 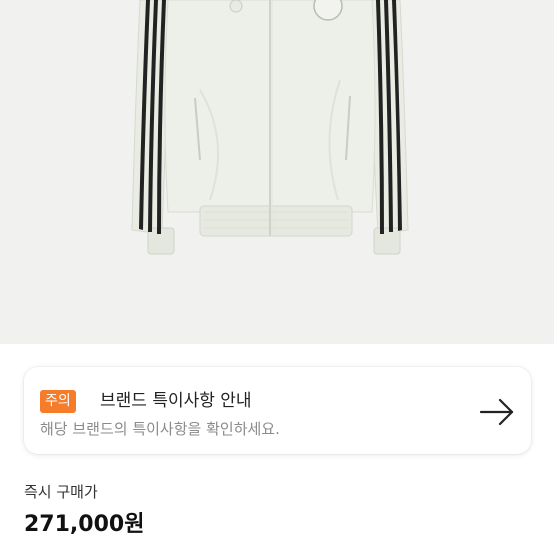 What do you see at coordinates (277, 410) in the screenshot?
I see `brand-notice-card: 주의 브랜드 특이사항 안내 해당 브랜드의 특이사항을 확인하세요.` at bounding box center [277, 410].